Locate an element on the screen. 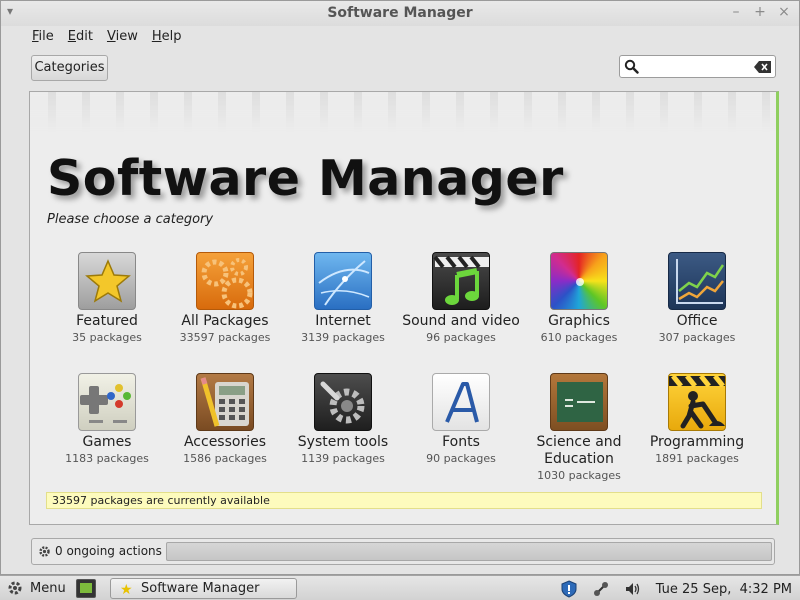 The height and width of the screenshot is (600, 800). network-icon is located at coordinates (601, 589).